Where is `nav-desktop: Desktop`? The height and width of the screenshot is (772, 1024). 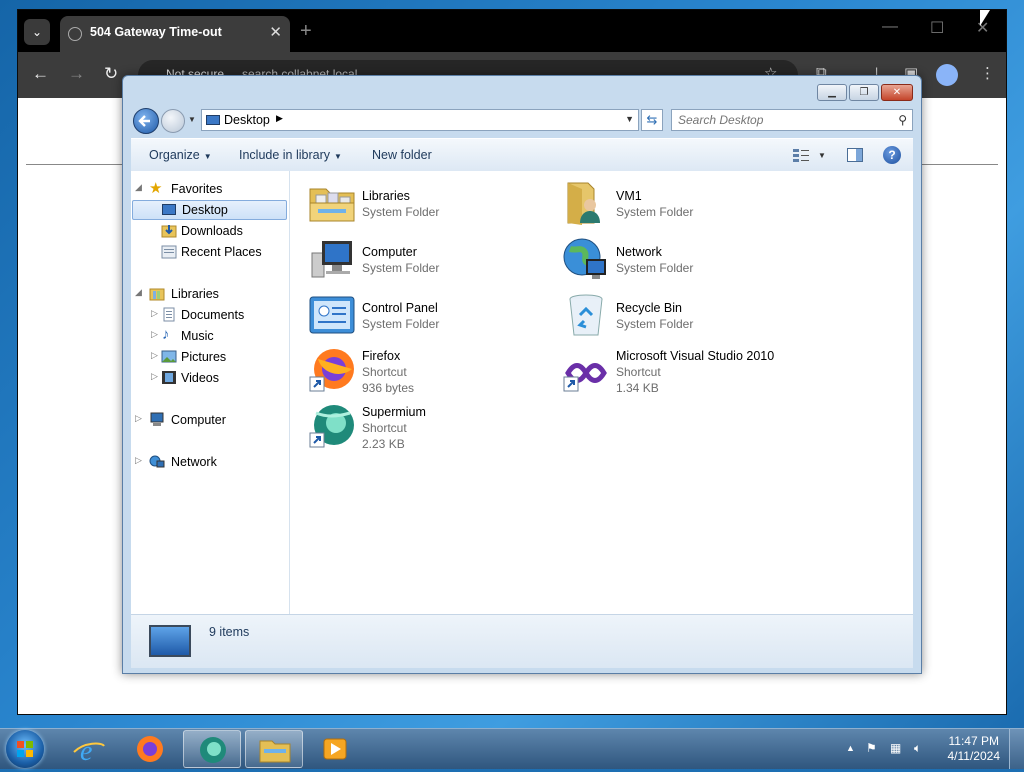
nav-desktop: Desktop is located at coordinates (209, 210).